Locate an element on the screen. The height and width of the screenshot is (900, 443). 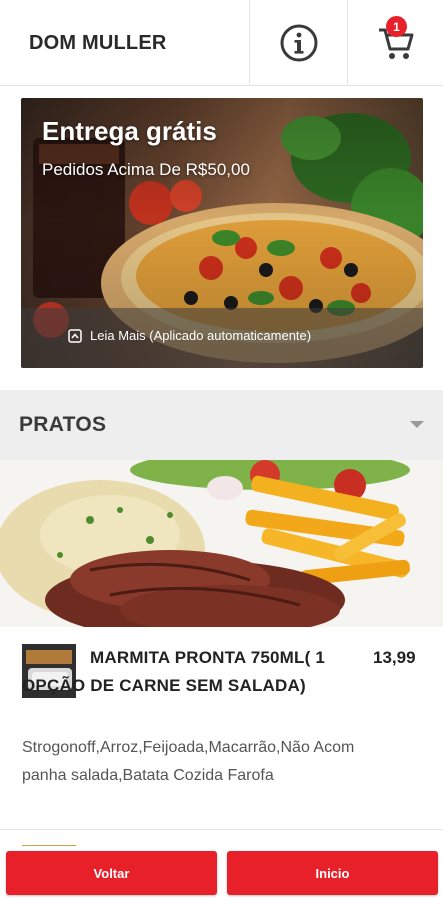
cart-button is located at coordinates (395, 43).